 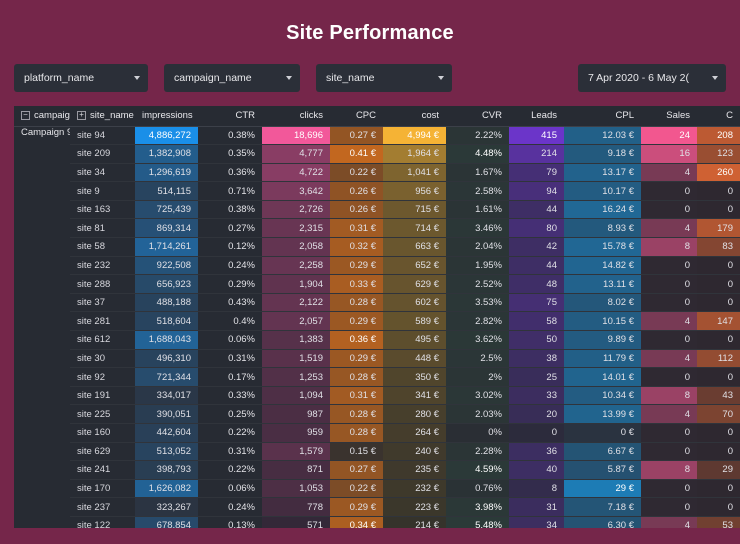 What do you see at coordinates (230, 116) in the screenshot?
I see `column-header-ctr: CTR` at bounding box center [230, 116].